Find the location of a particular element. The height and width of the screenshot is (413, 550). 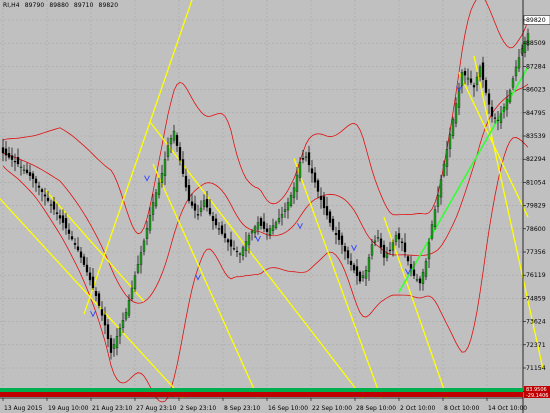

price-tick-label: 88509 is located at coordinates (536, 43).